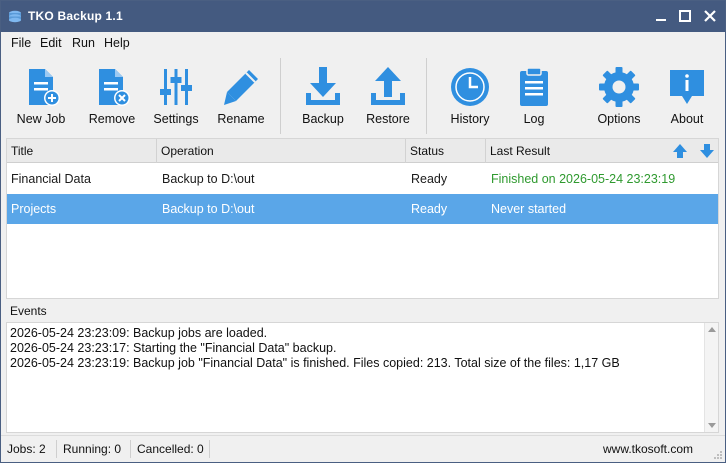 Image resolution: width=726 pixels, height=463 pixels. I want to click on options-button: Options, so click(619, 95).